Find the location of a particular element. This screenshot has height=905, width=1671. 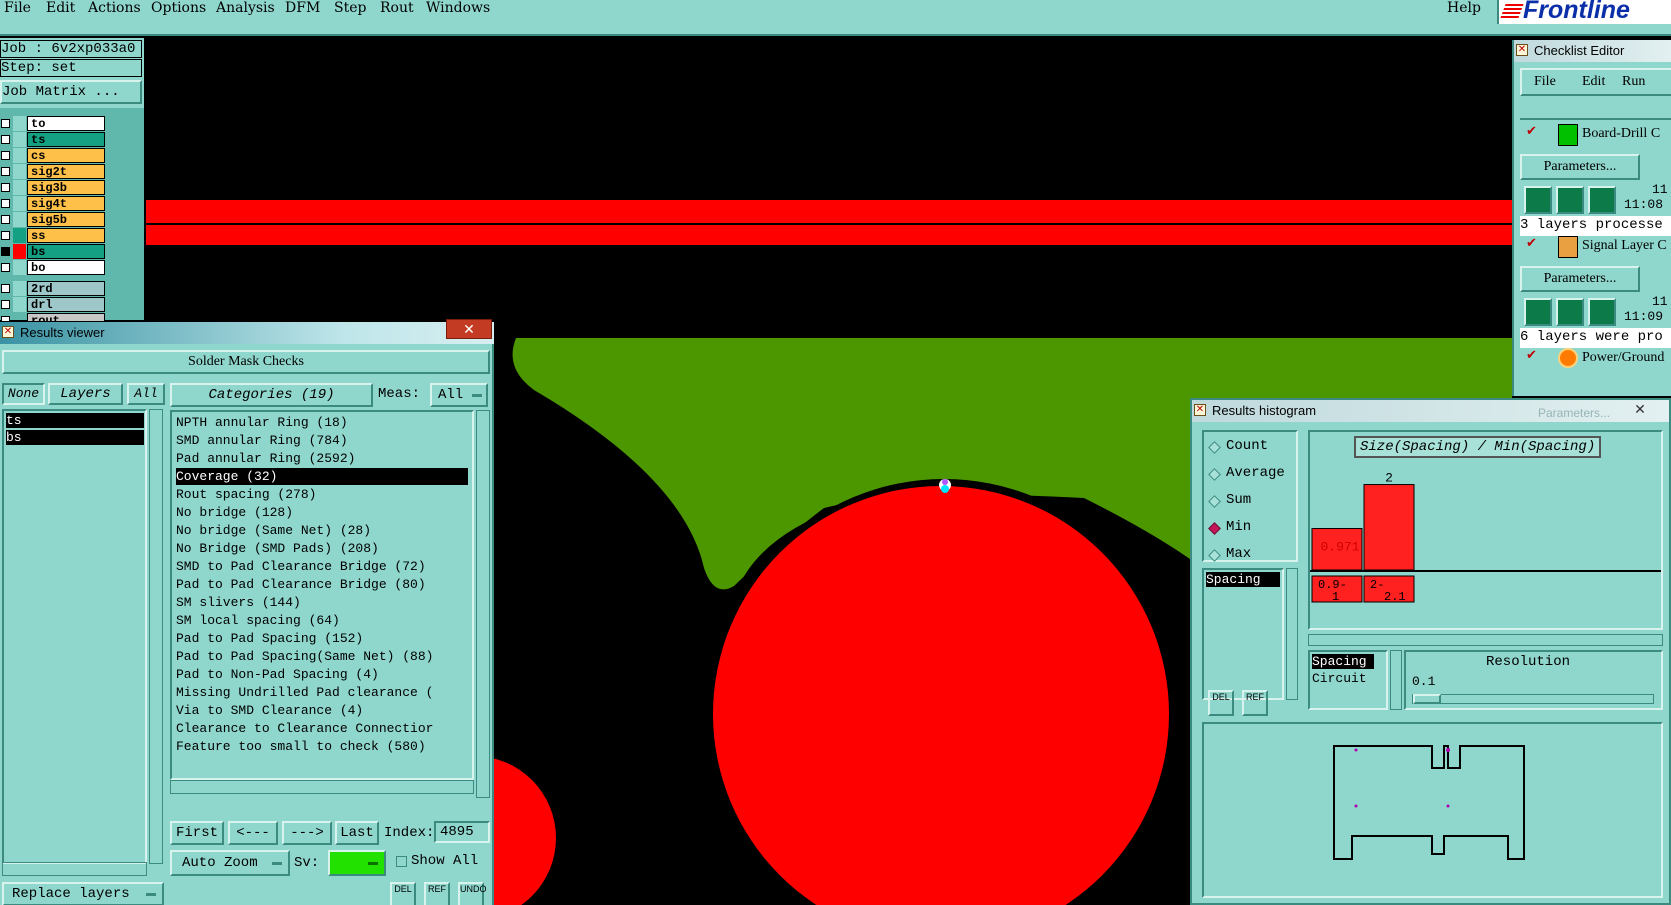

run-icon is located at coordinates (1538, 312).